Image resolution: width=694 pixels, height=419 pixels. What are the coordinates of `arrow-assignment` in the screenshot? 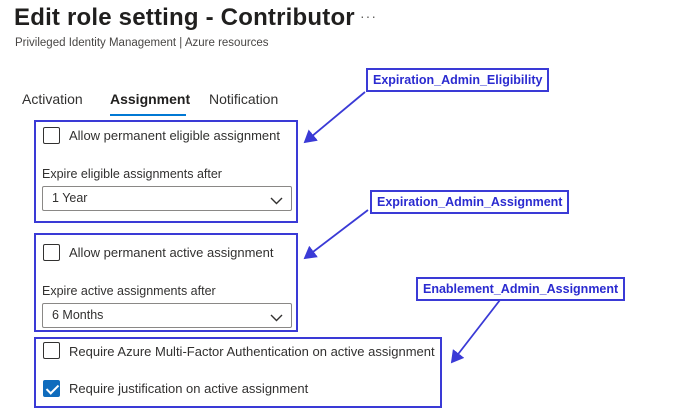 It's located at (336, 234).